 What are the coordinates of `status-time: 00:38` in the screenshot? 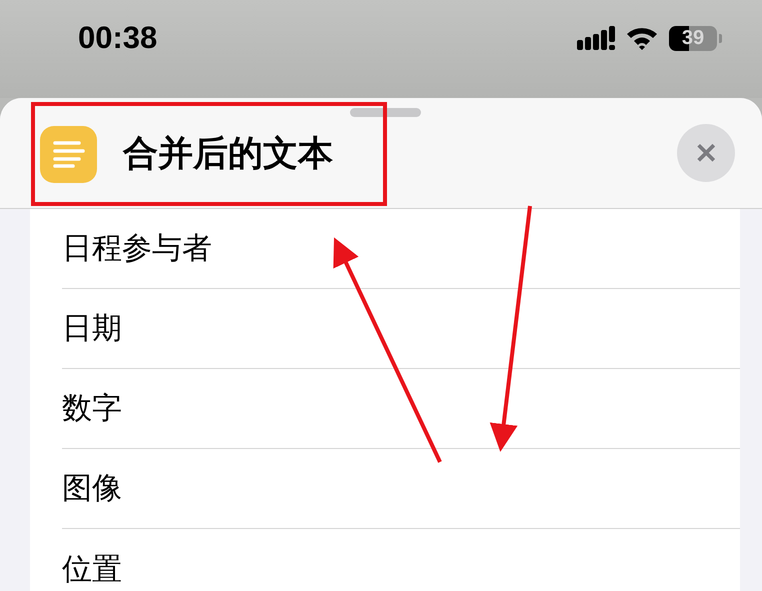 It's located at (118, 38).